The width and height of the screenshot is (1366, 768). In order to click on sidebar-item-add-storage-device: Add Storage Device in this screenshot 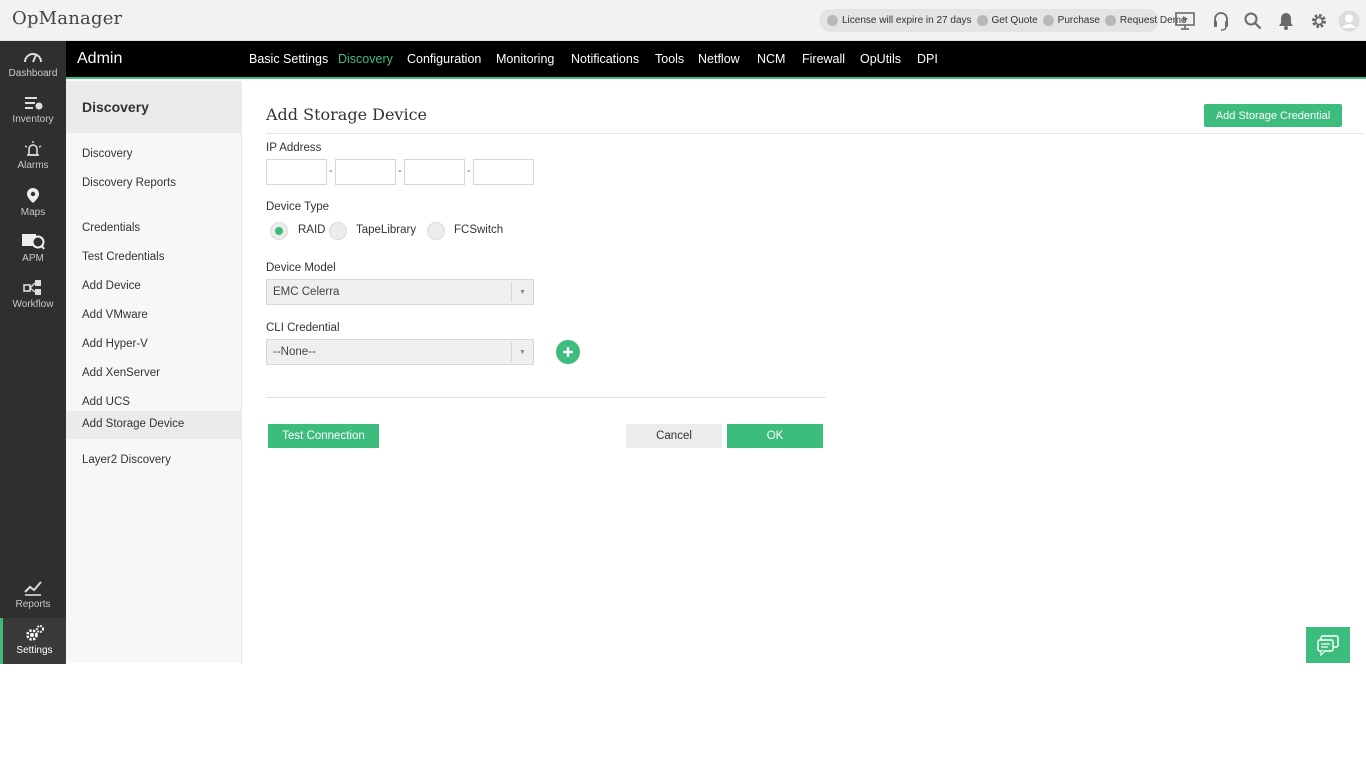, I will do `click(154, 425)`.